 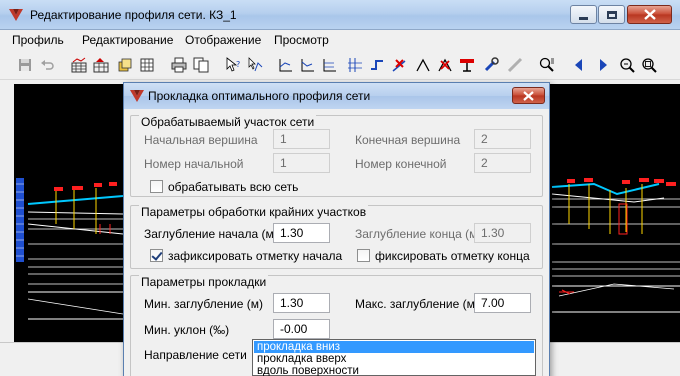 I want to click on tools-button, so click(x=491, y=65).